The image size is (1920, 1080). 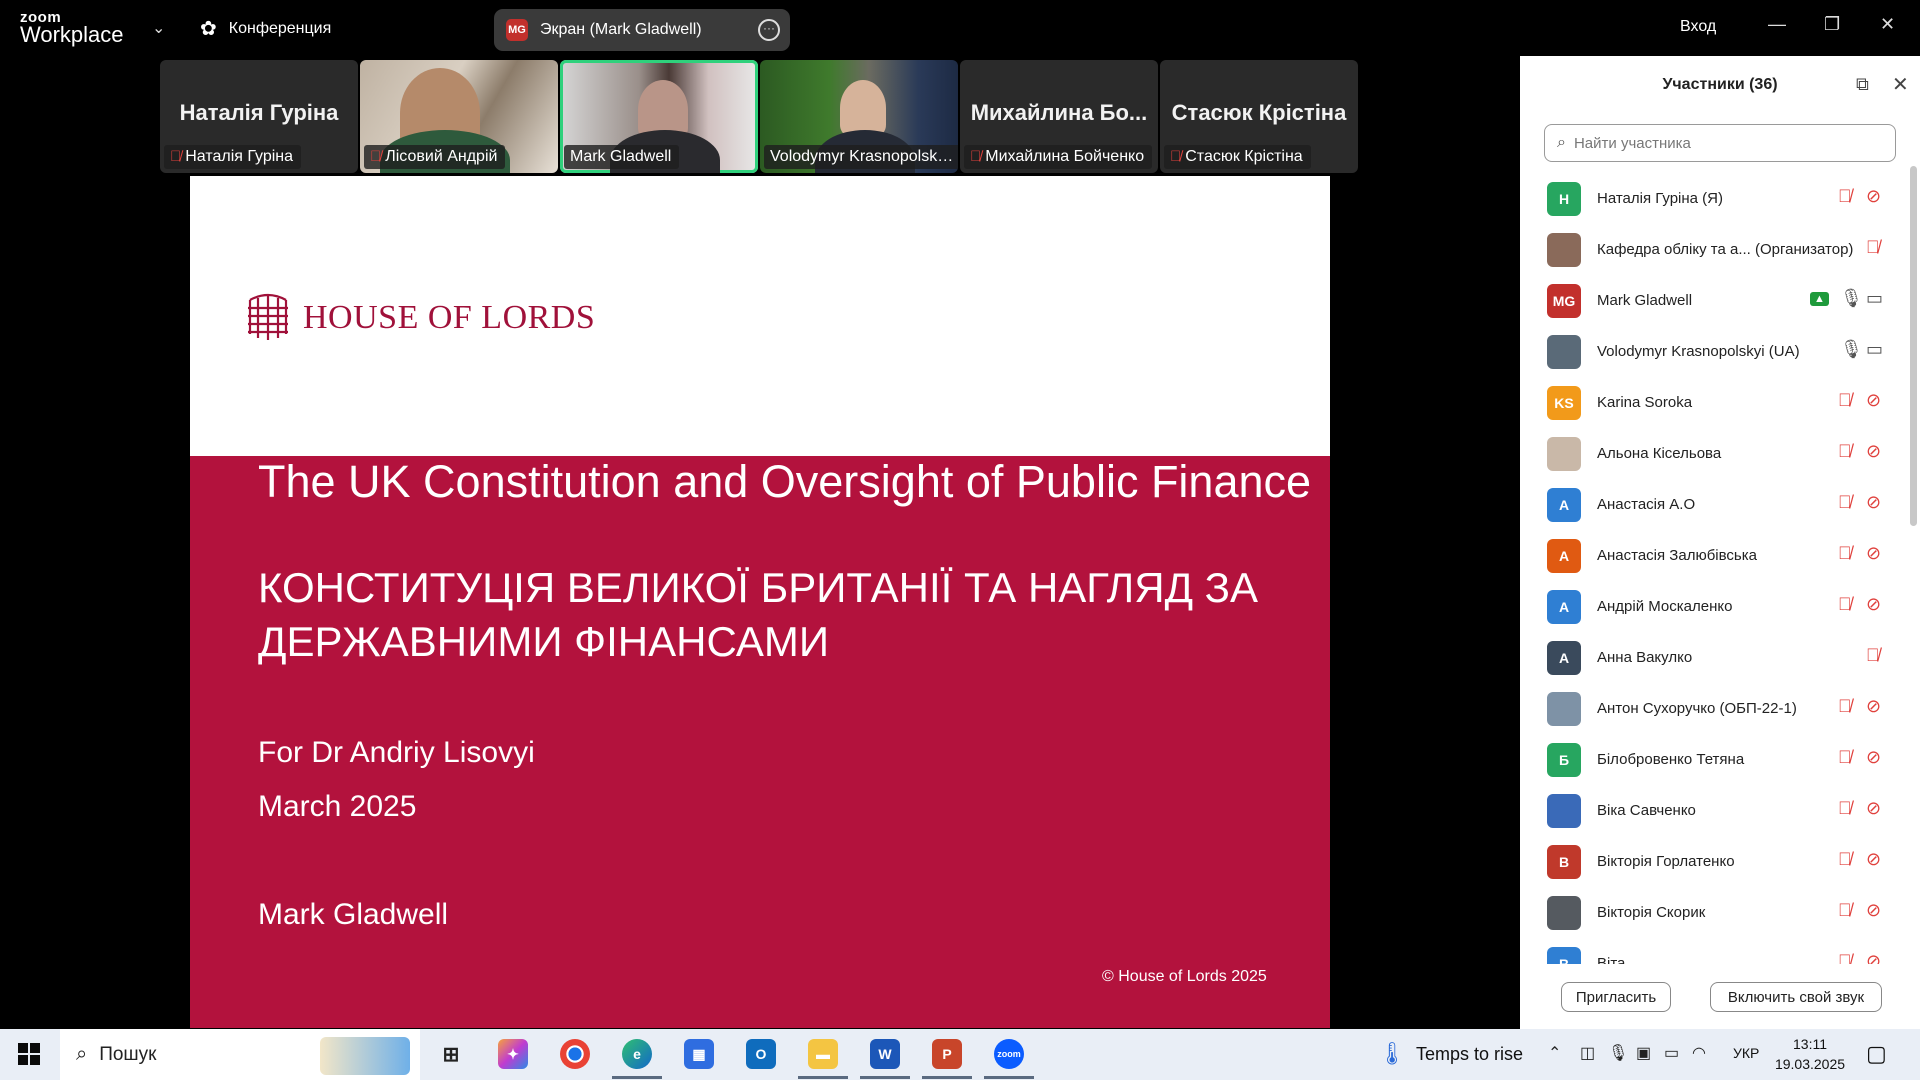 I want to click on minimize-icon: —, so click(x=1777, y=24).